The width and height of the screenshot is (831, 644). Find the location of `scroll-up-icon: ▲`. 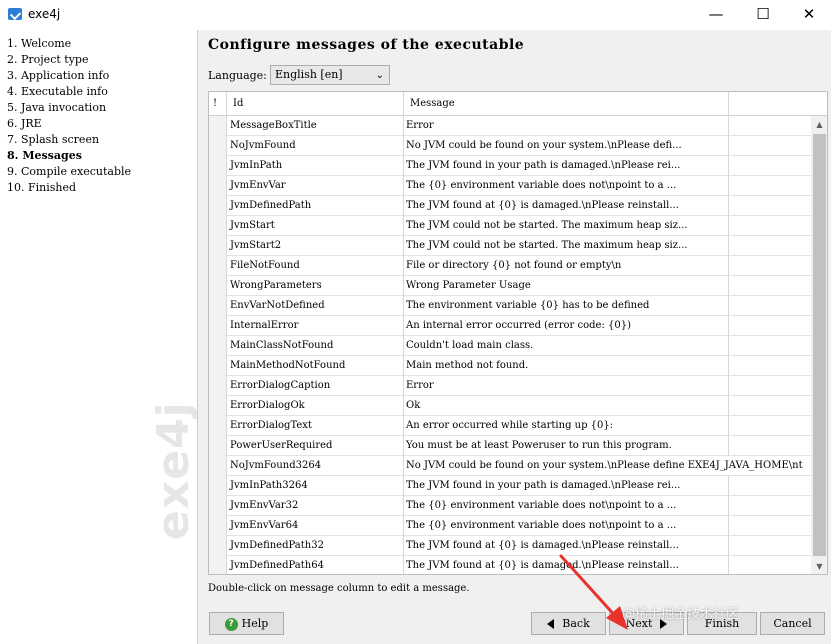

scroll-up-icon: ▲ is located at coordinates (819, 124).